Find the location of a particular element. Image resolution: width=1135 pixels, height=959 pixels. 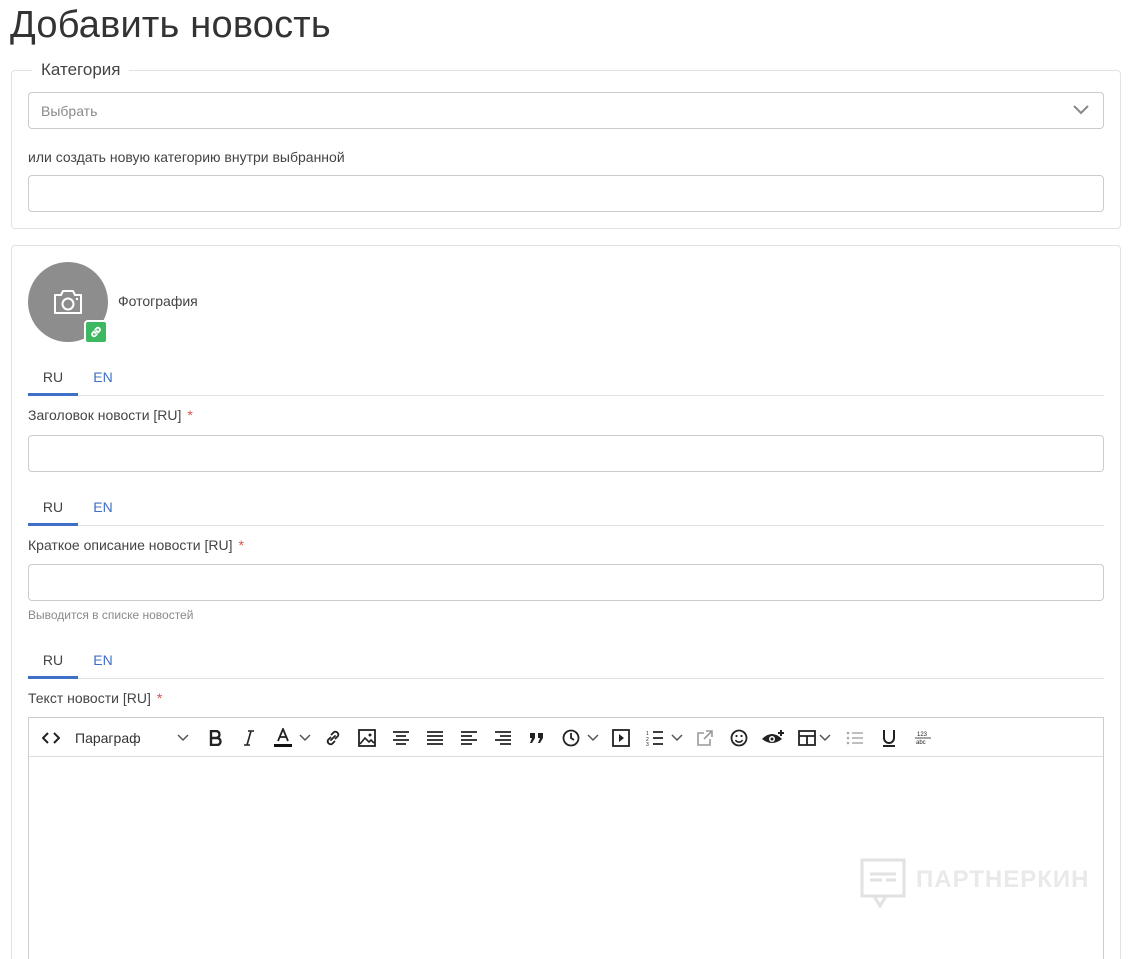

numbered-list-icon: 123 is located at coordinates (655, 738).